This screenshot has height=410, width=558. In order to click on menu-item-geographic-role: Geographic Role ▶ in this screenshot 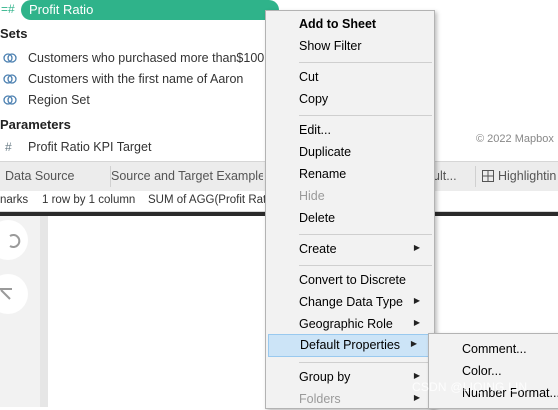, I will do `click(350, 324)`.